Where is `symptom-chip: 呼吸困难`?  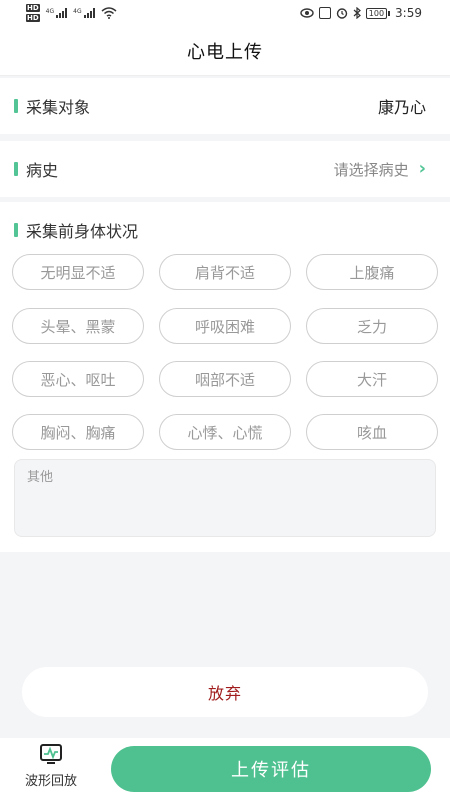
symptom-chip: 呼吸困难 is located at coordinates (225, 326).